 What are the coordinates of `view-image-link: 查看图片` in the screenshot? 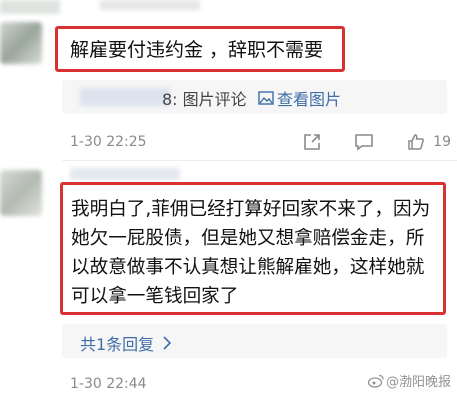 It's located at (299, 98).